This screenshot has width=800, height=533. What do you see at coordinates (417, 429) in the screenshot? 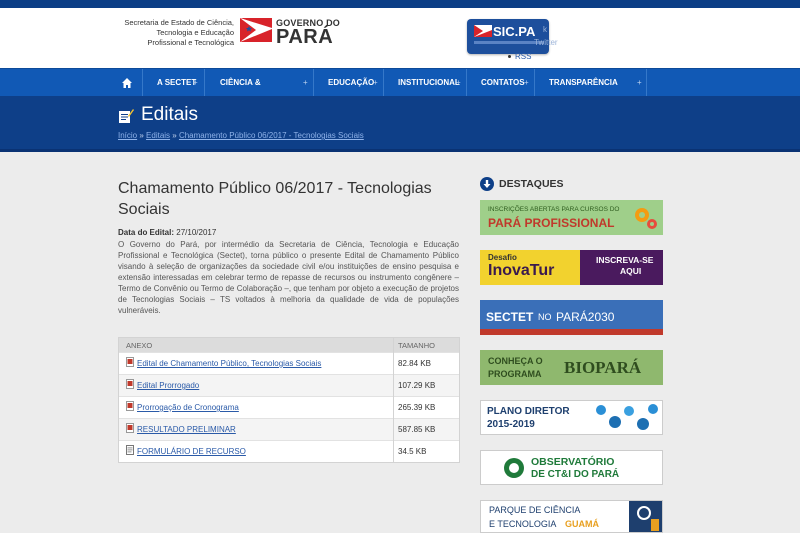
I see `attachment-size: 587.85 KB` at bounding box center [417, 429].